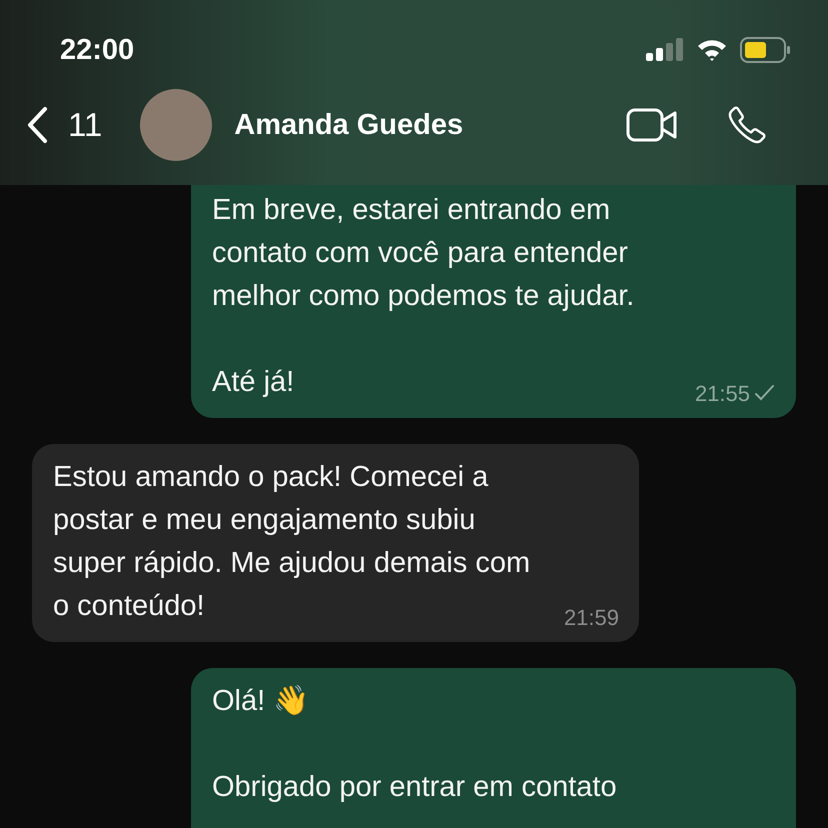 Image resolution: width=828 pixels, height=828 pixels. Describe the element at coordinates (64, 125) in the screenshot. I see `back-button: 11` at that location.